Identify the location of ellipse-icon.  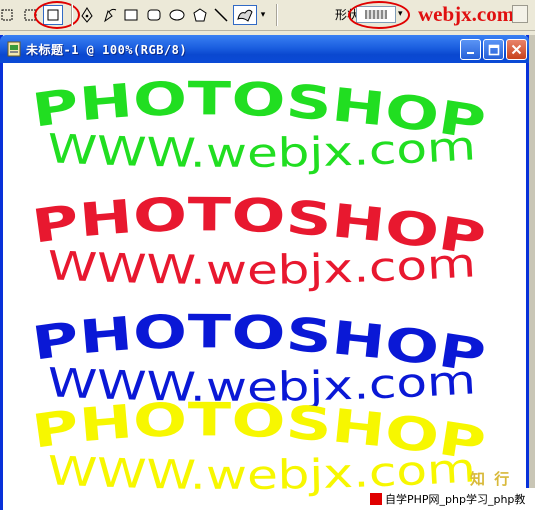
(177, 15).